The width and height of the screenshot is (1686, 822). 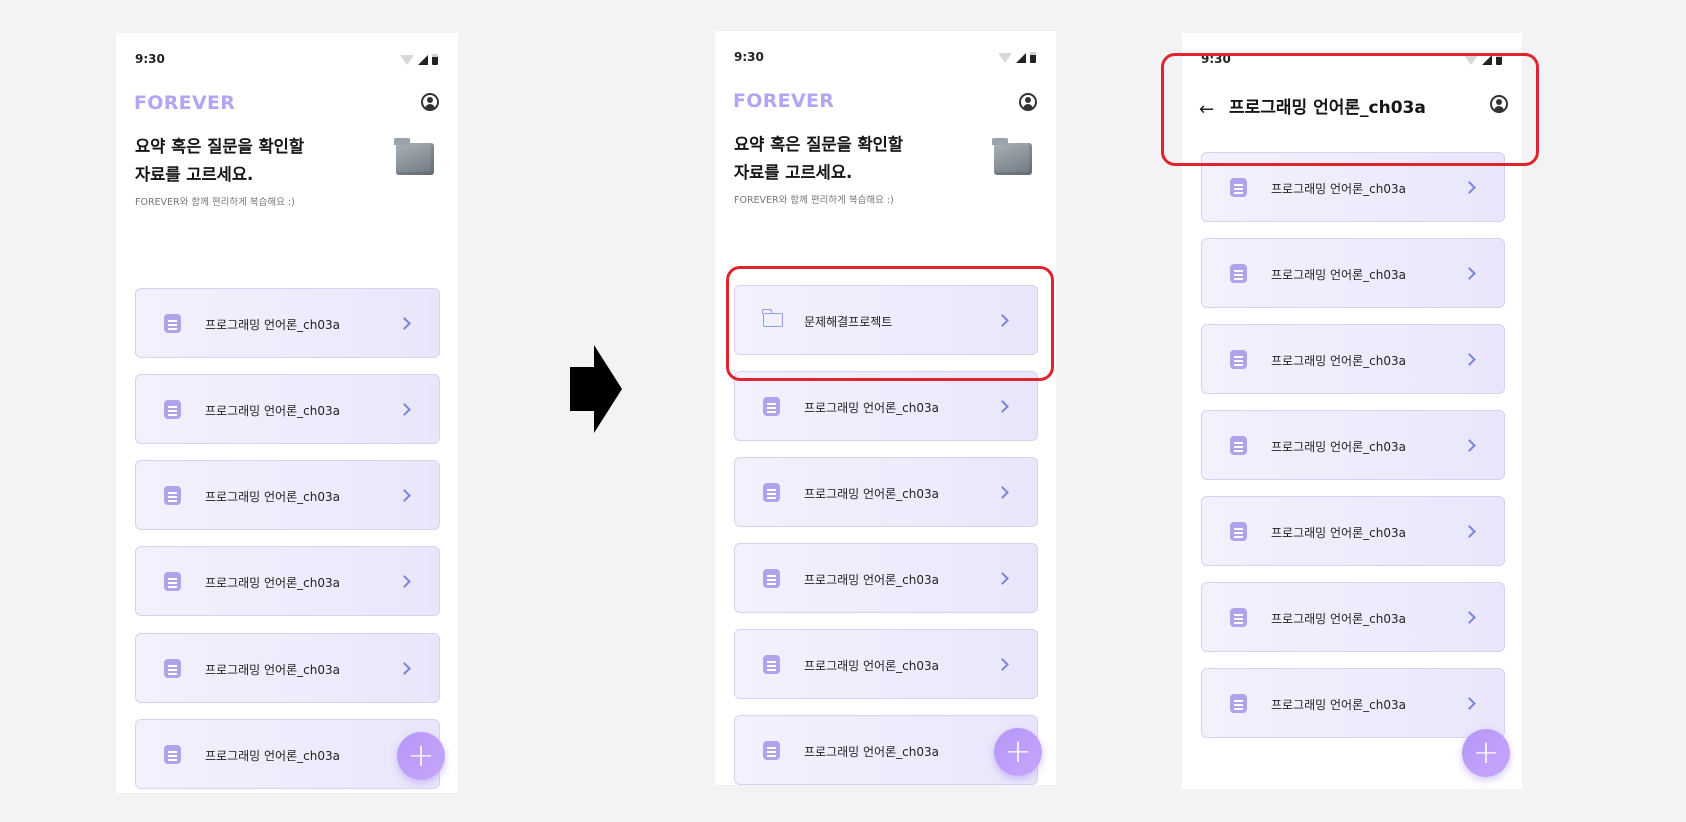 What do you see at coordinates (890, 323) in the screenshot?
I see `highlight-folder-item` at bounding box center [890, 323].